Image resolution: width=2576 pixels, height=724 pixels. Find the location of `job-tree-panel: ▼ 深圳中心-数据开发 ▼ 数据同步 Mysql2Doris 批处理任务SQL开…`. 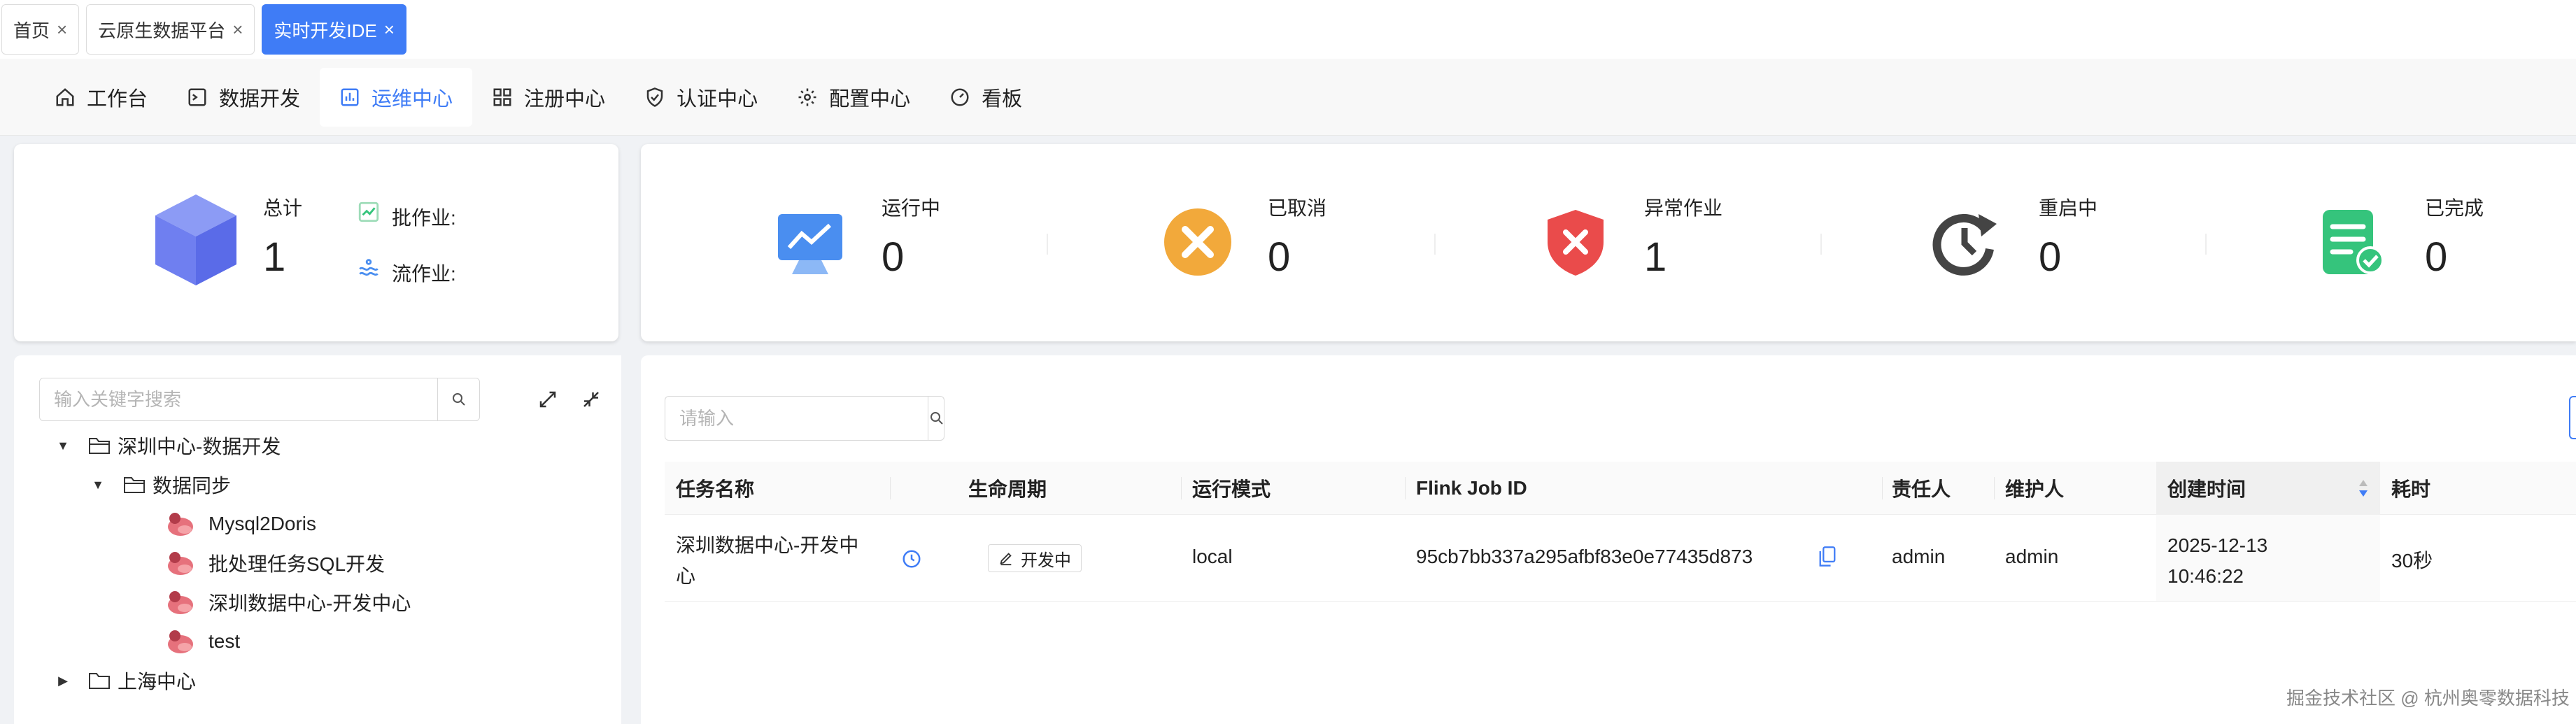

job-tree-panel: ▼ 深圳中心-数据开发 ▼ 数据同步 Mysql2Doris 批处理任务SQL开… is located at coordinates (317, 539).